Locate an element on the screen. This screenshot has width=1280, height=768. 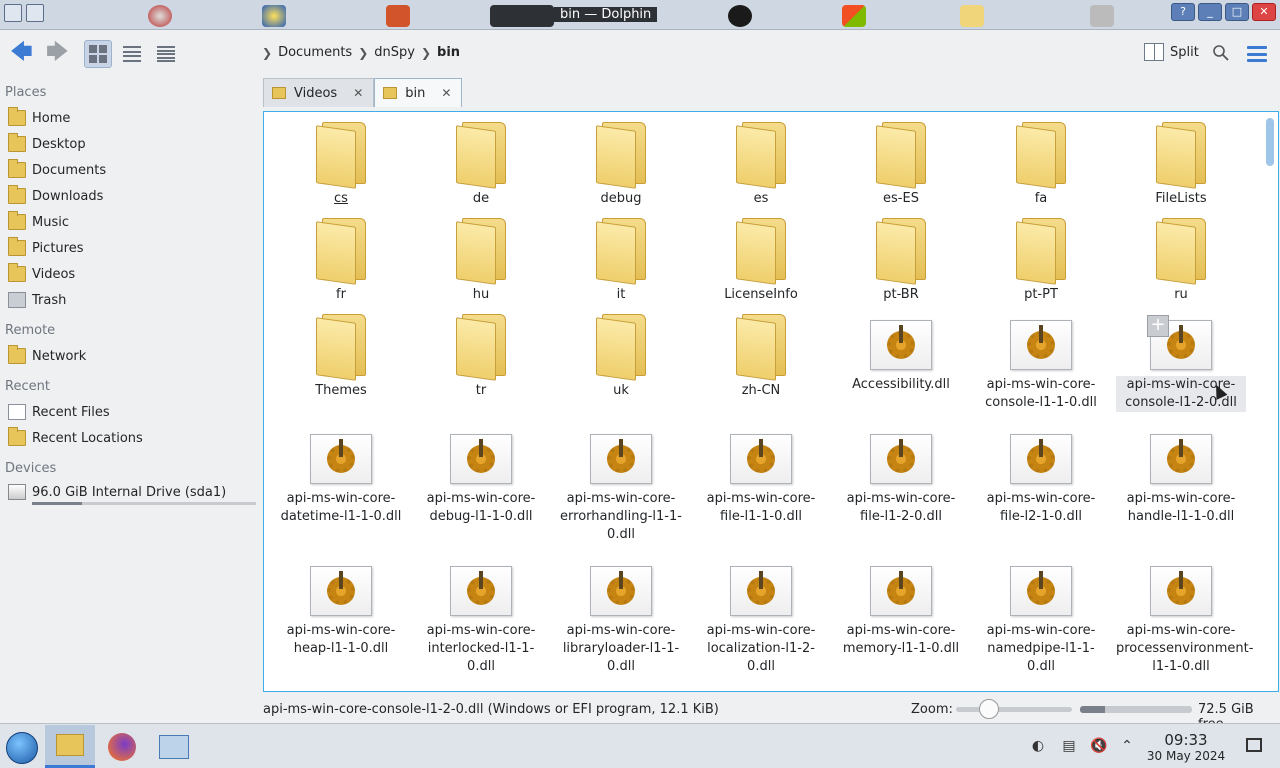
file-item: tr is located at coordinates (481, 357).